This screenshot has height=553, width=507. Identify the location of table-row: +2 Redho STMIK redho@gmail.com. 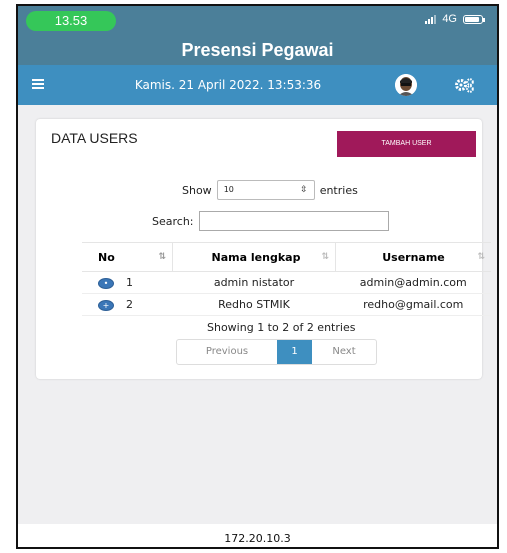
(286, 304).